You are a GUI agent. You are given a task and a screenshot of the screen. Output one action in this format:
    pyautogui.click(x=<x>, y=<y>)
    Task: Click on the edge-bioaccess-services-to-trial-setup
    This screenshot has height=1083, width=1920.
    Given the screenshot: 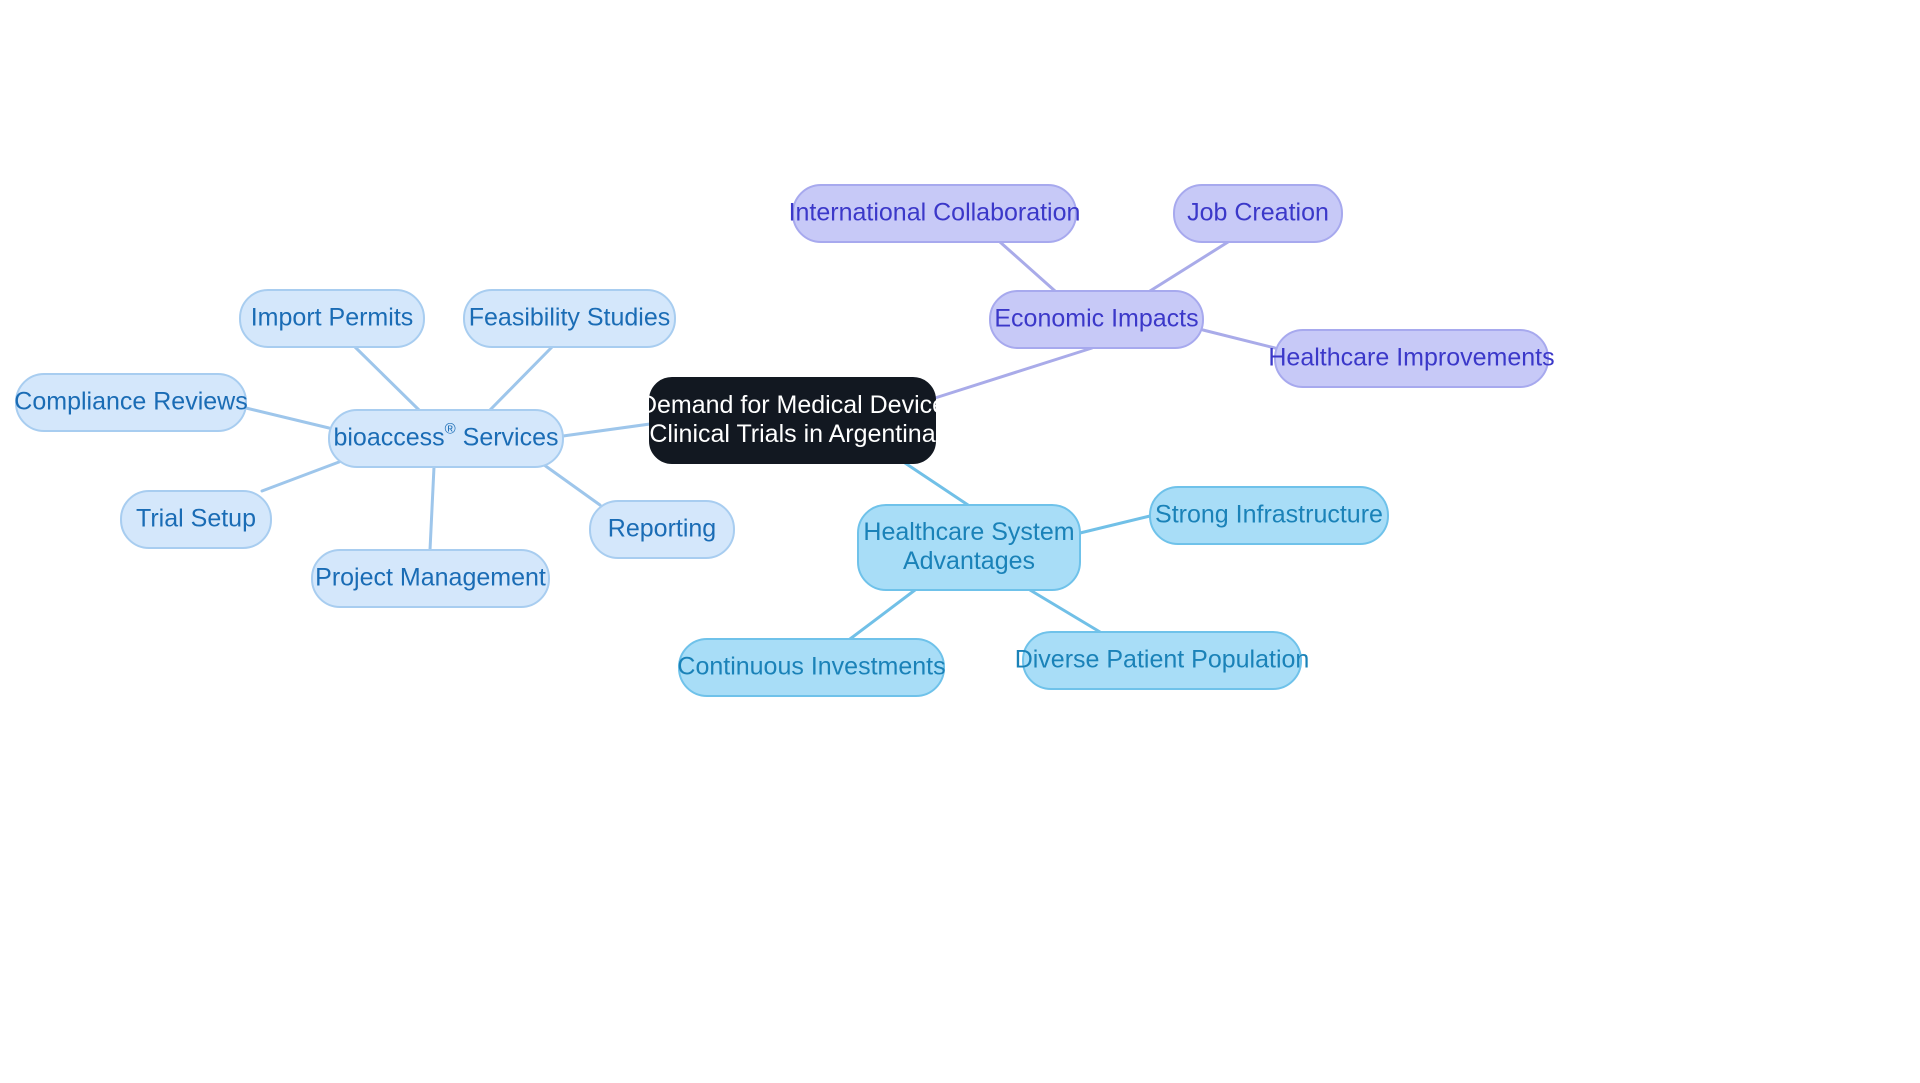 What is the action you would take?
    pyautogui.click(x=300, y=476)
    